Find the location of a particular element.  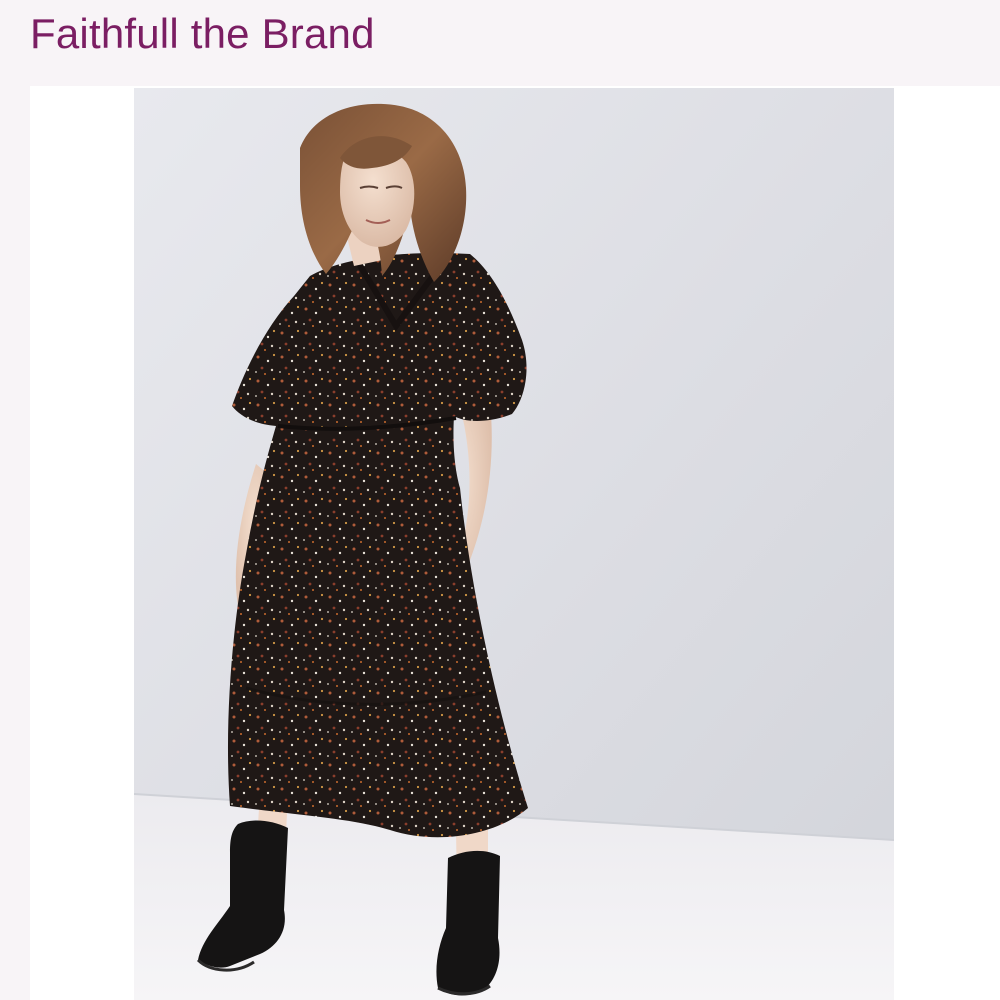

brand-title: Faithfull the Brand is located at coordinates (202, 34).